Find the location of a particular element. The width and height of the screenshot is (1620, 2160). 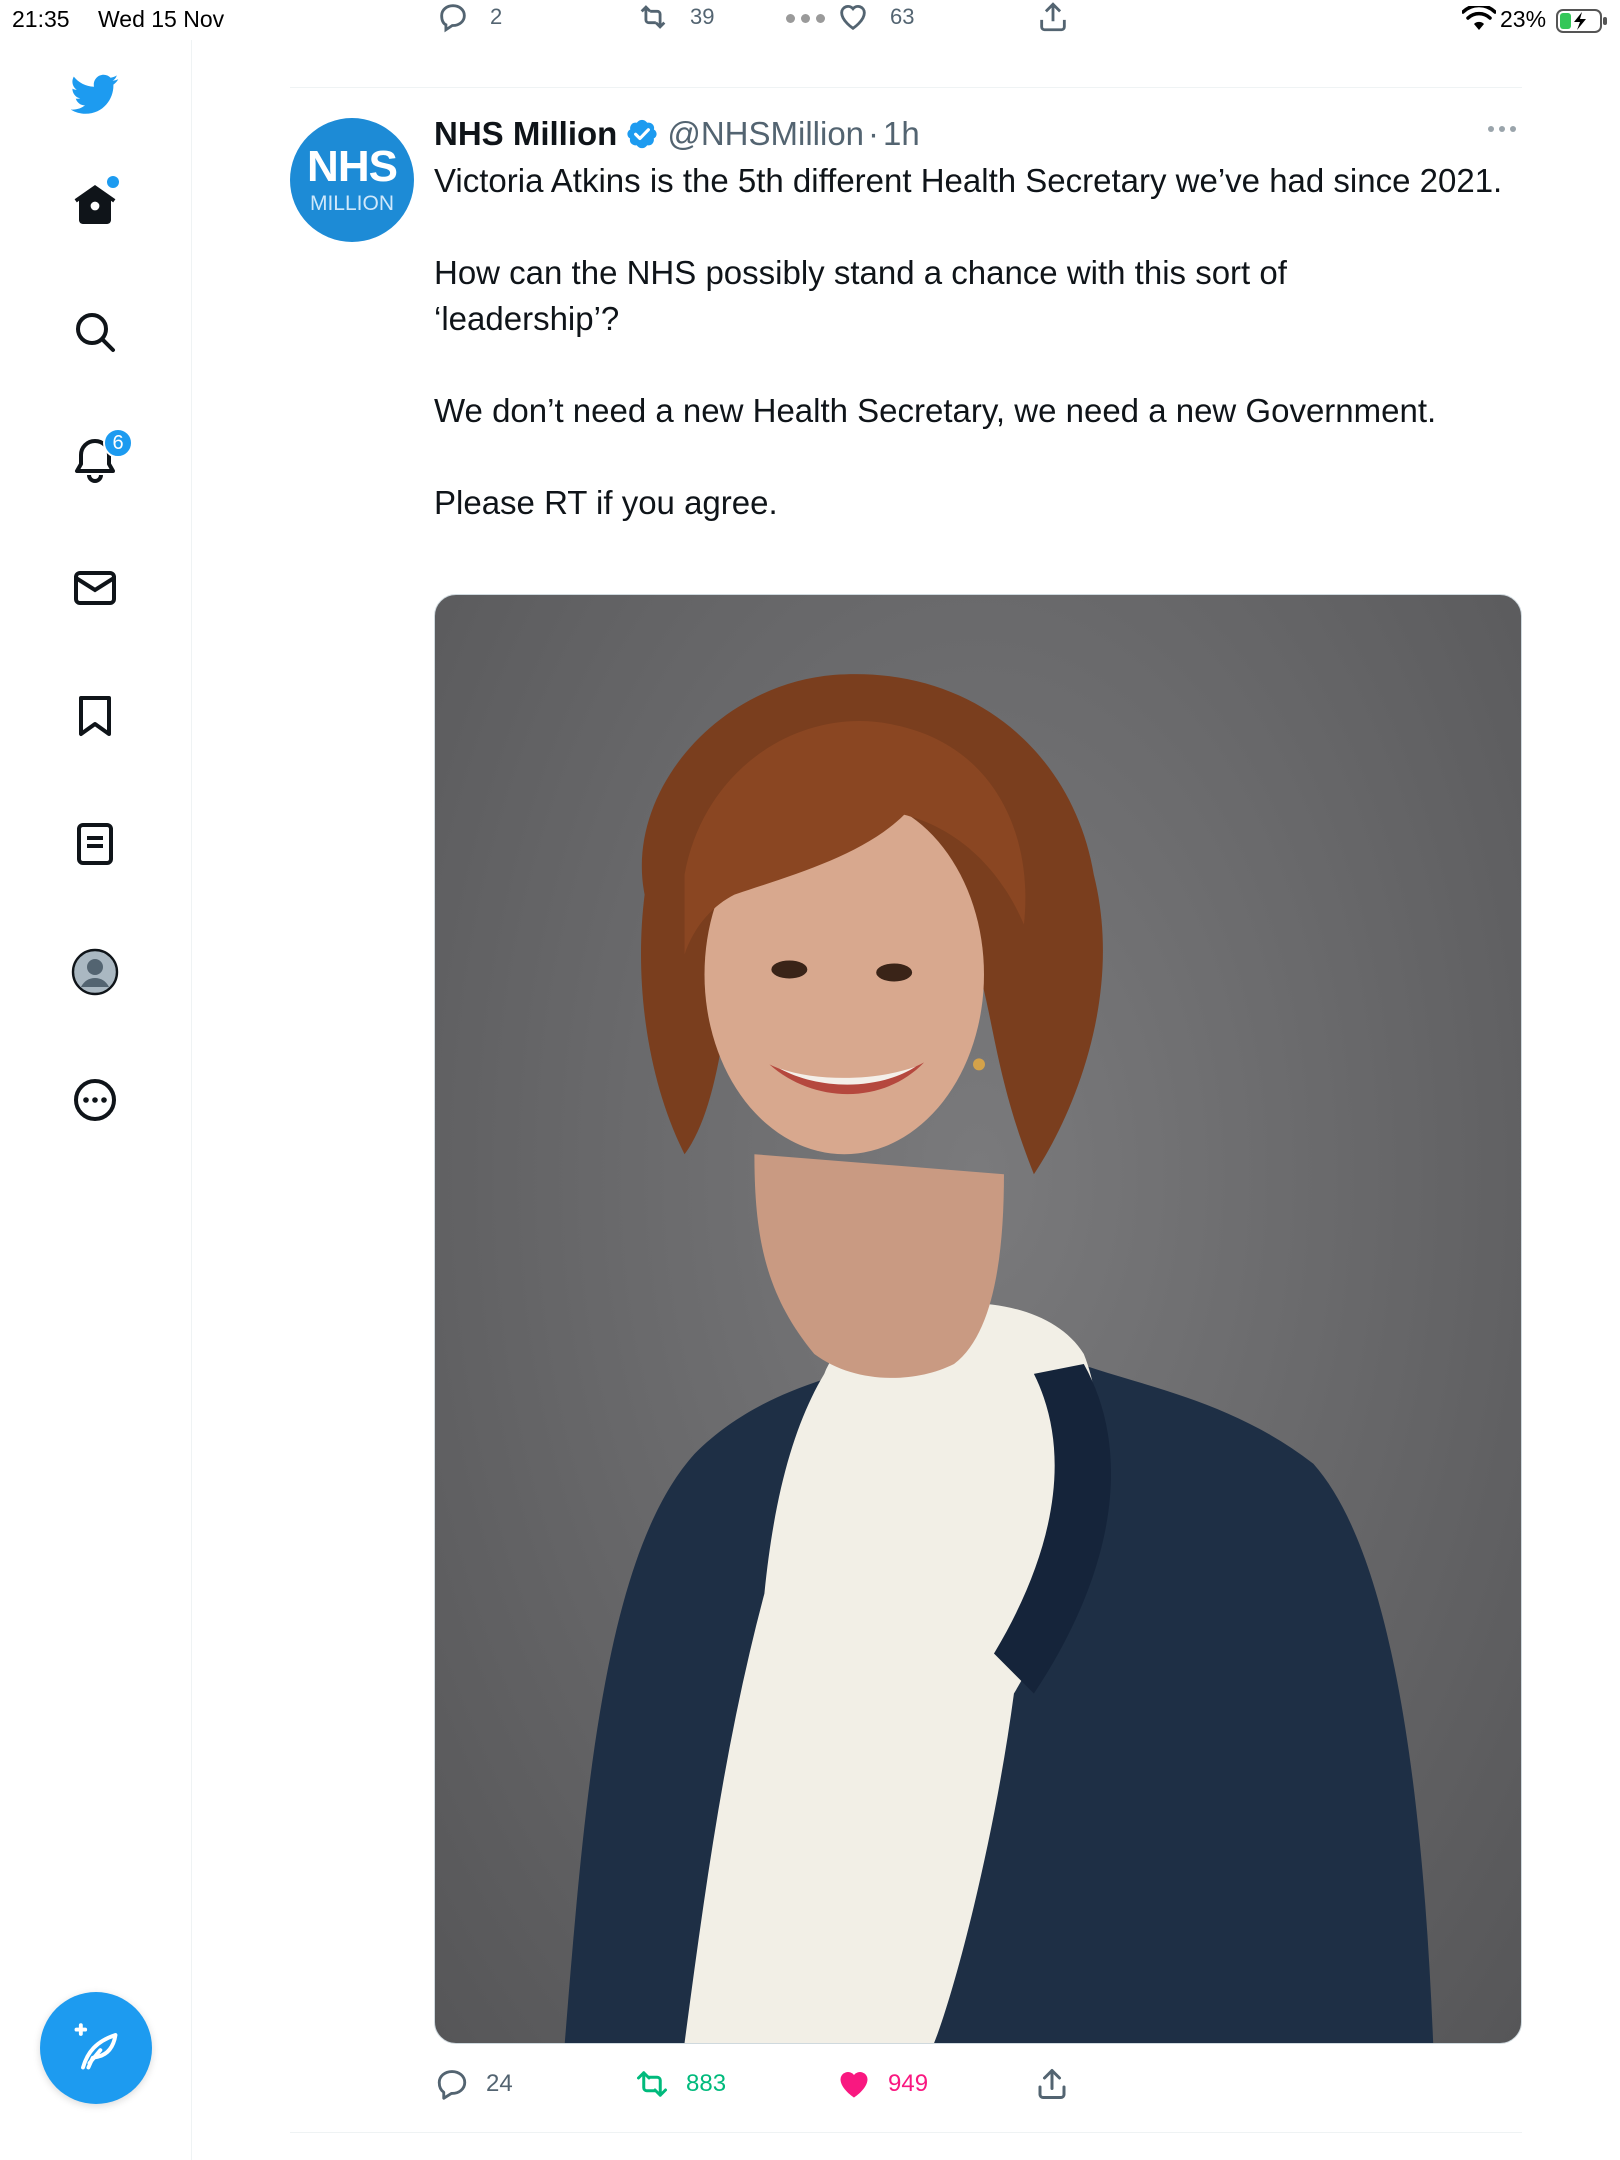

previous-reply: 2 is located at coordinates (469, 19).